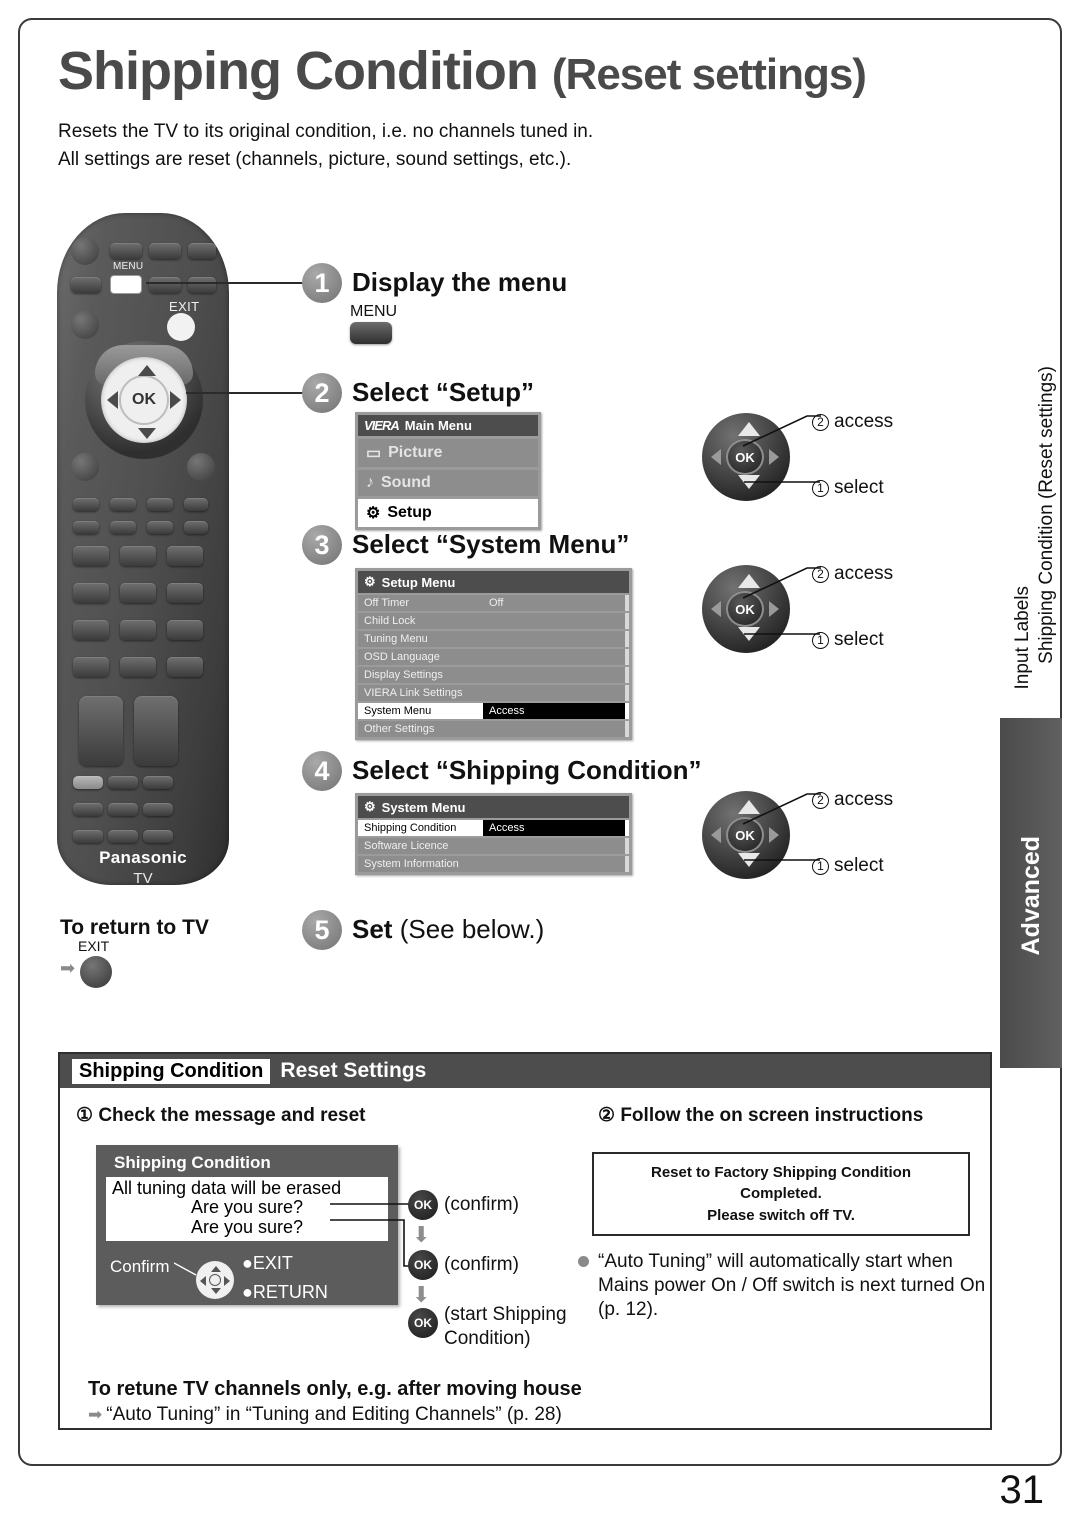  Describe the element at coordinates (493, 729) in the screenshot. I see `setup-menu-row: Other Settings` at that location.